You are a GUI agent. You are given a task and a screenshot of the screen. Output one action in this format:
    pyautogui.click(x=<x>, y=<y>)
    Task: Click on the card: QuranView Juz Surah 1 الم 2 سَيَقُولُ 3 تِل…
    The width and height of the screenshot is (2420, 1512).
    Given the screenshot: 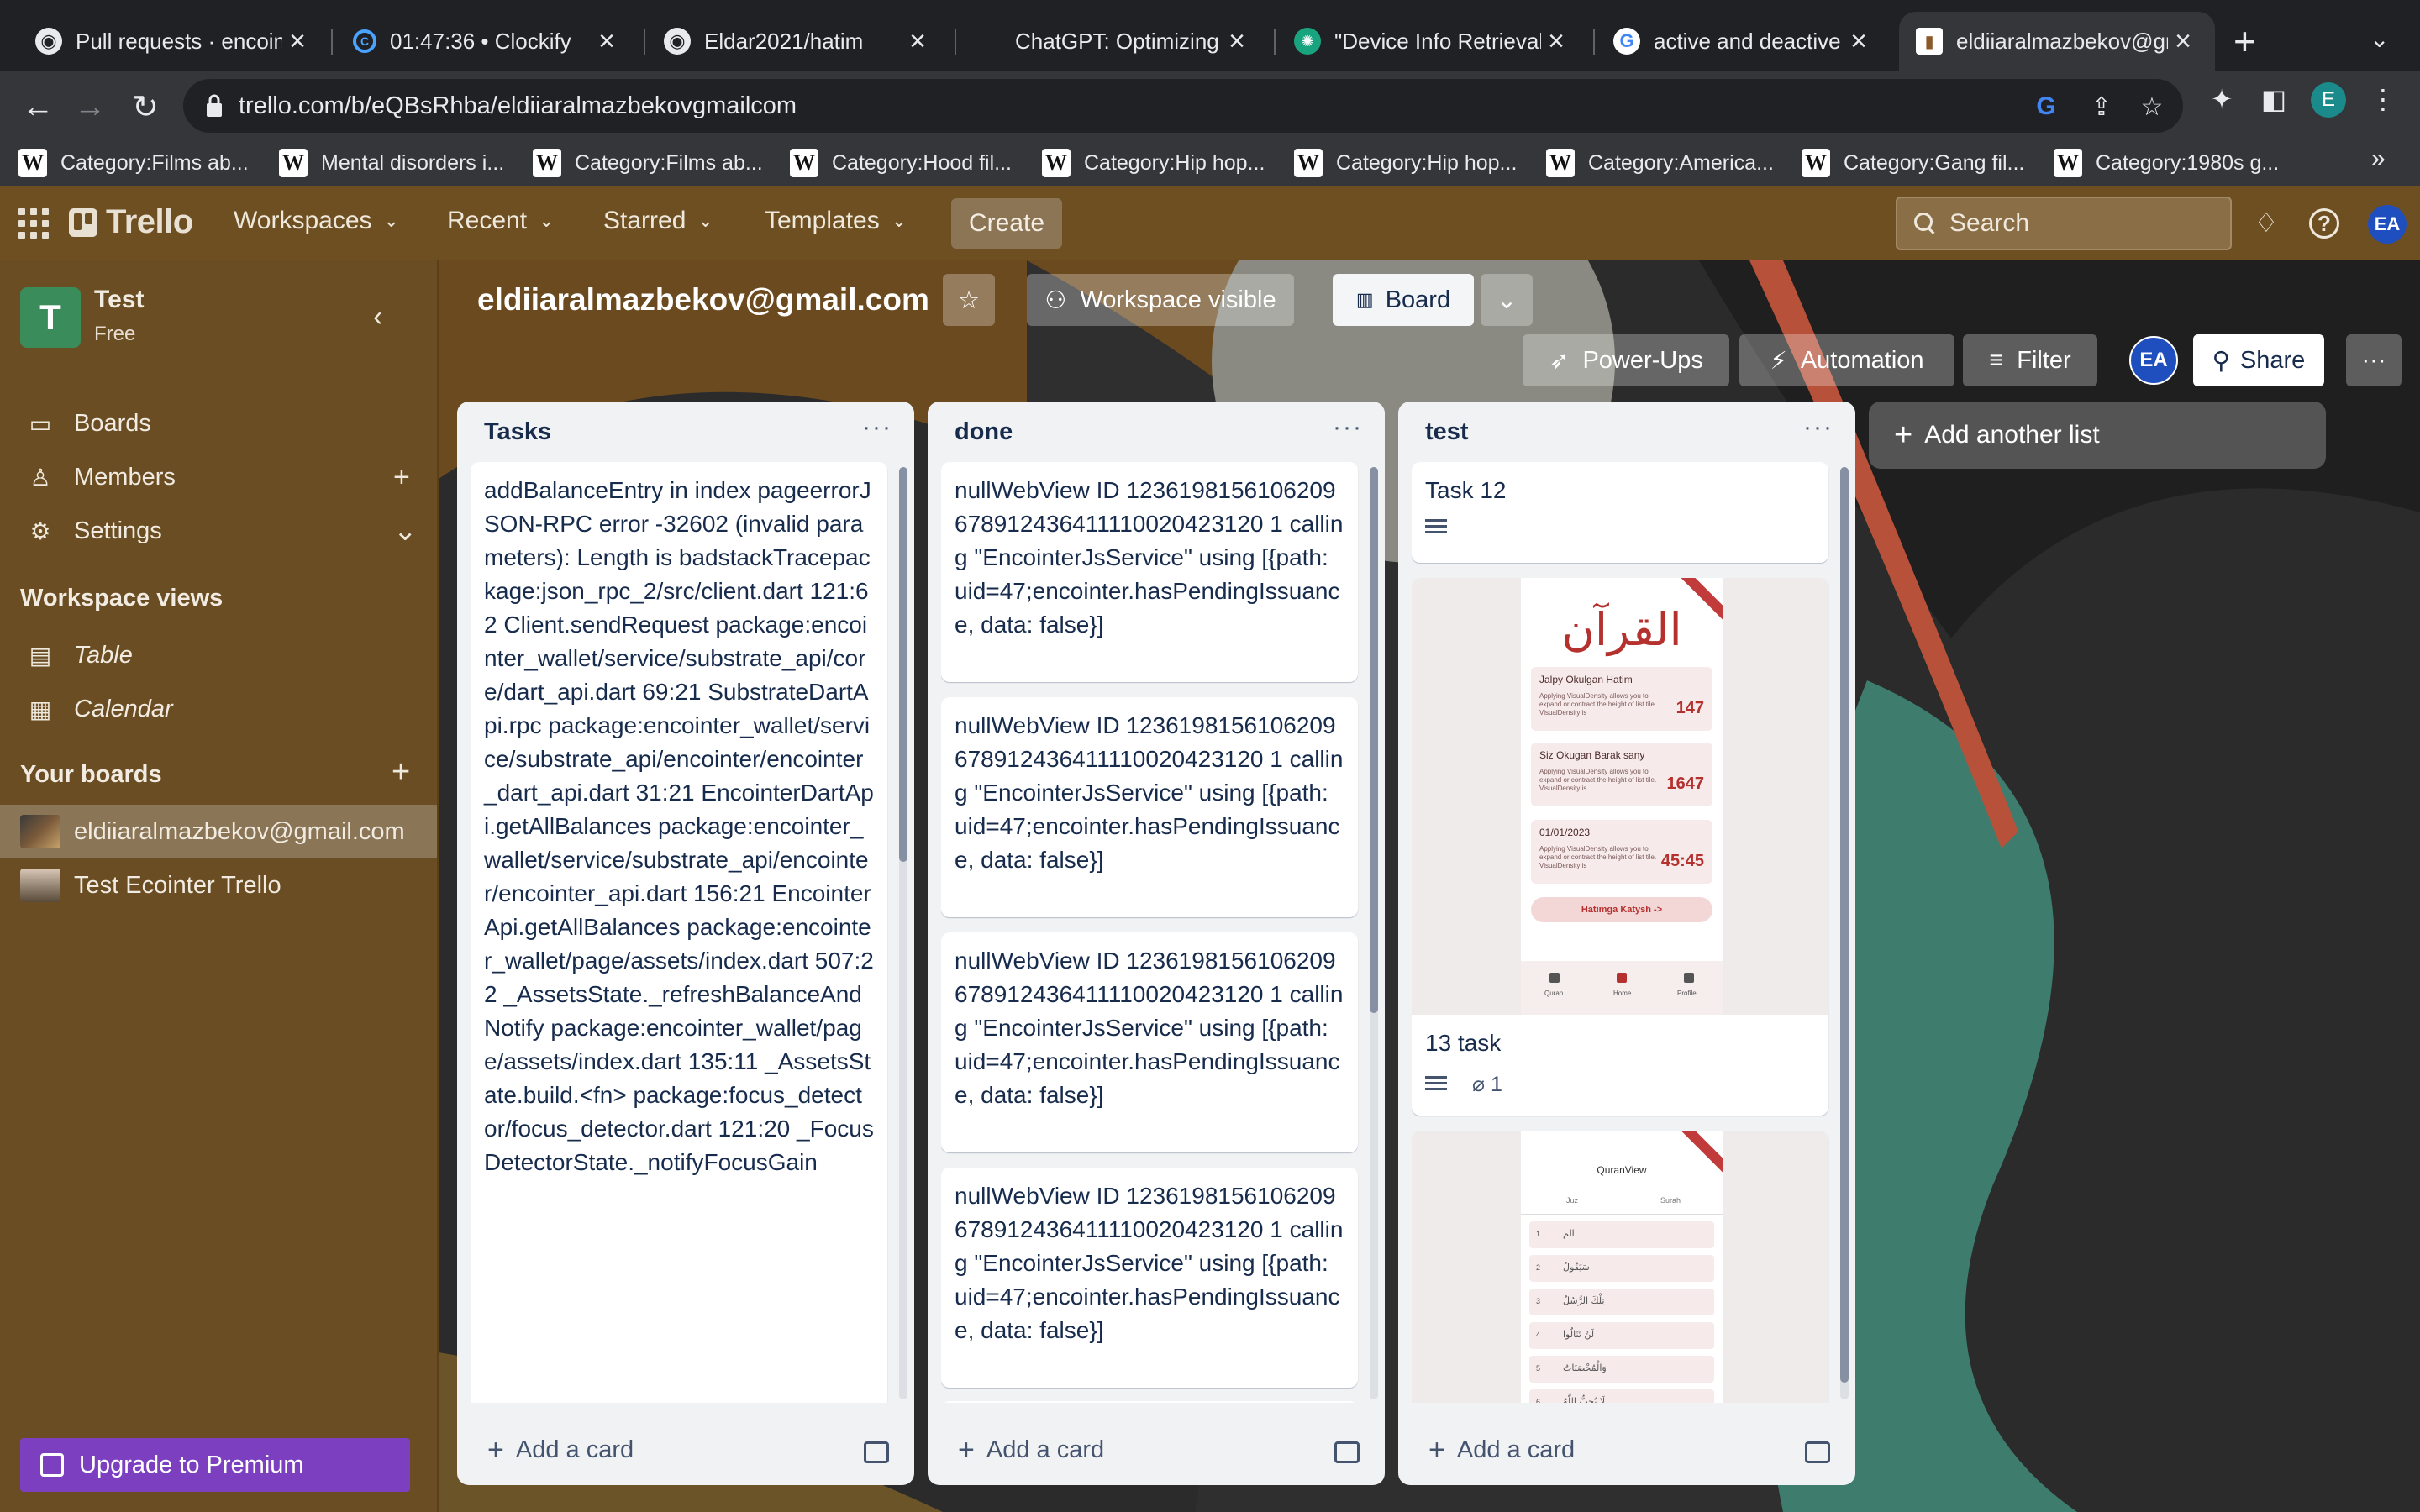 What is the action you would take?
    pyautogui.click(x=1620, y=1267)
    